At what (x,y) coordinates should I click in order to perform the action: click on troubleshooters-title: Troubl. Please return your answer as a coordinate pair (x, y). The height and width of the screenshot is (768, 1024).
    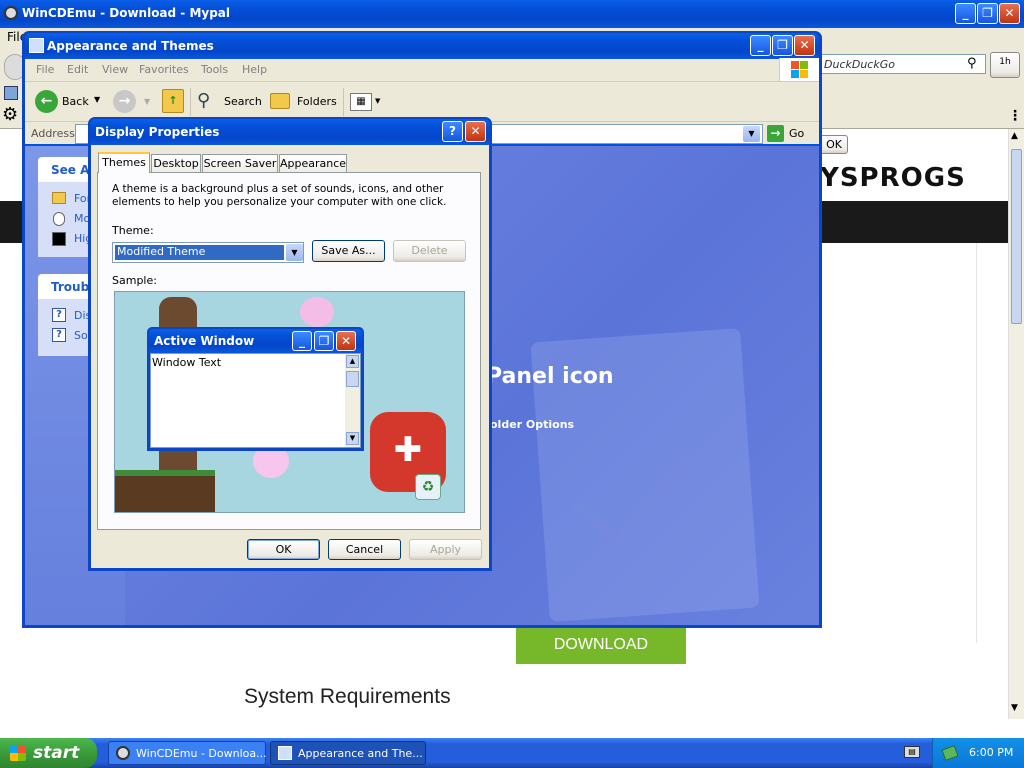
    Looking at the image, I should click on (72, 287).